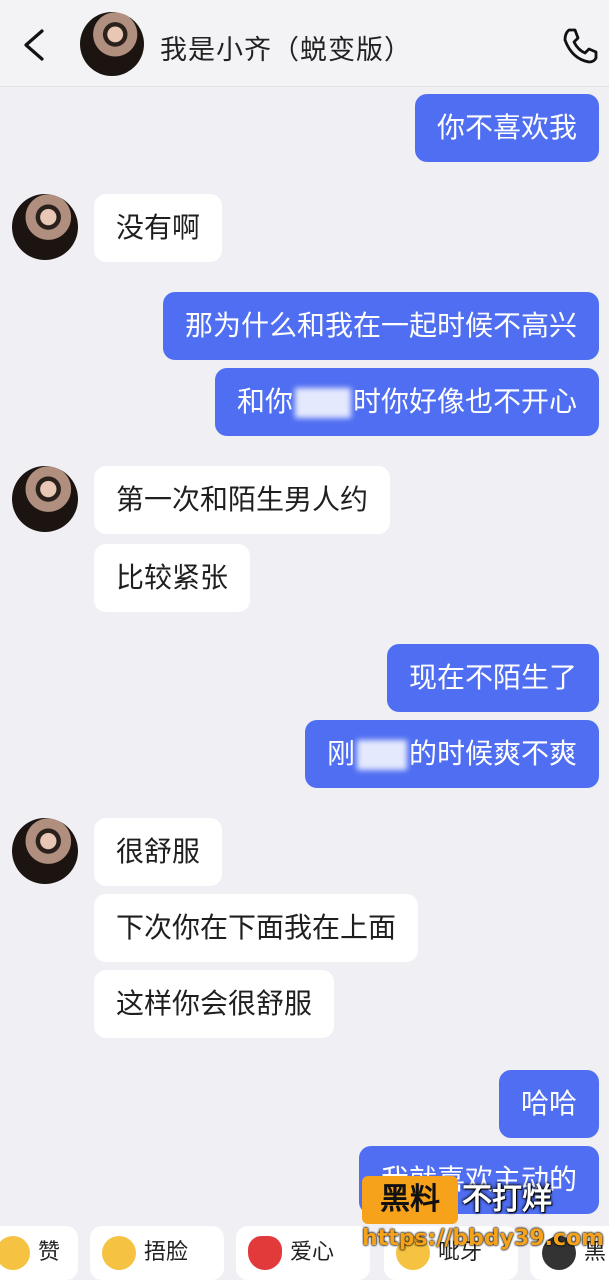 This screenshot has height=1280, width=609. Describe the element at coordinates (34, 45) in the screenshot. I see `back-icon` at that location.